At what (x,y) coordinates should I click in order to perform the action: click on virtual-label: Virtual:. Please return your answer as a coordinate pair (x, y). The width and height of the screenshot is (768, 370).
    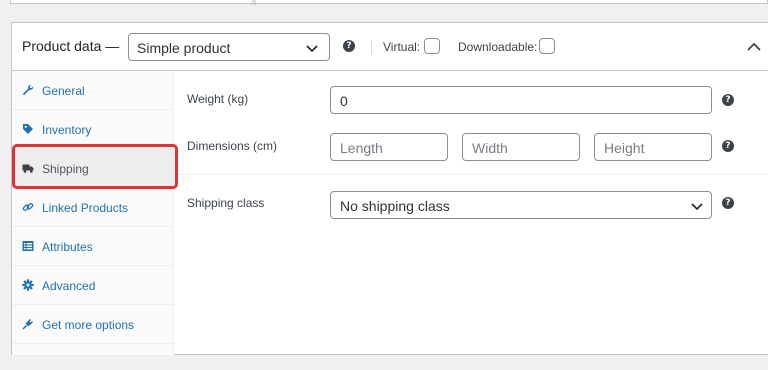
    Looking at the image, I should click on (402, 47).